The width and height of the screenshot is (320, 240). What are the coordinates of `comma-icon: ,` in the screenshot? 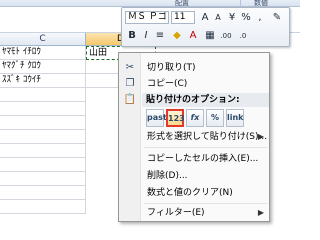 It's located at (260, 18).